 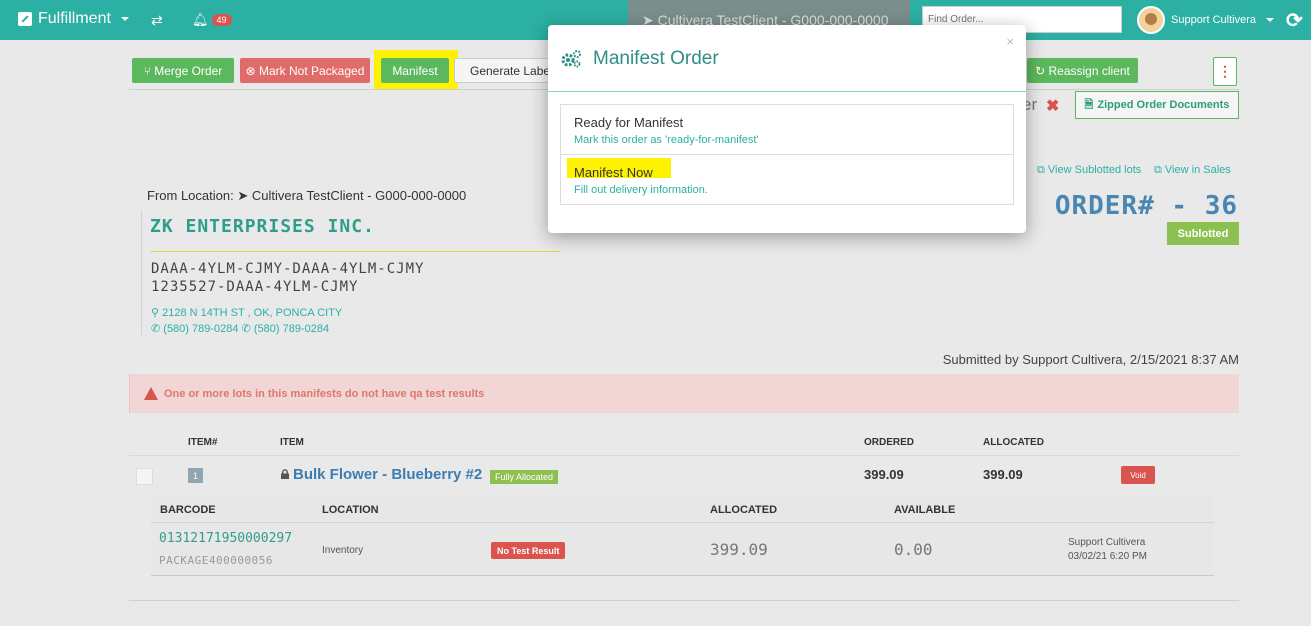 What do you see at coordinates (1013, 442) in the screenshot?
I see `column-header-allocated: ALLOCATED` at bounding box center [1013, 442].